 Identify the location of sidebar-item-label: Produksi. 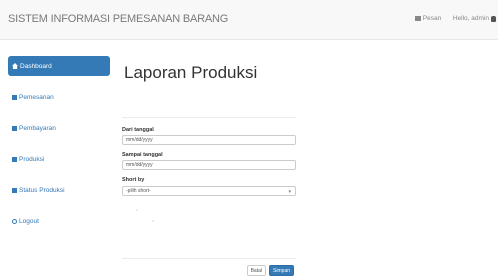
(32, 159).